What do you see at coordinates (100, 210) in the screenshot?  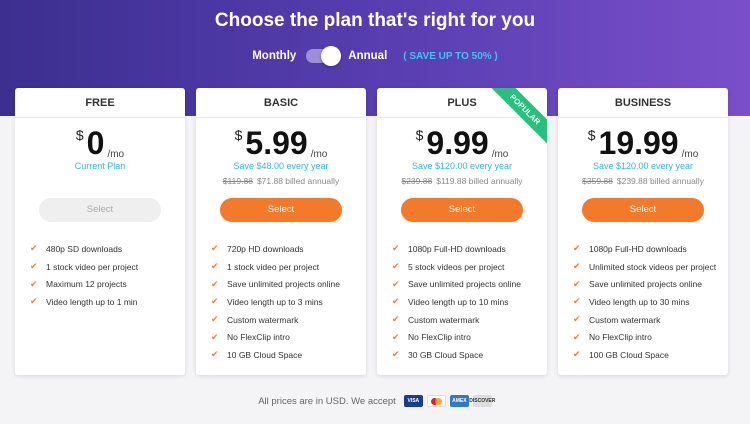 I see `select-button-free: Select` at bounding box center [100, 210].